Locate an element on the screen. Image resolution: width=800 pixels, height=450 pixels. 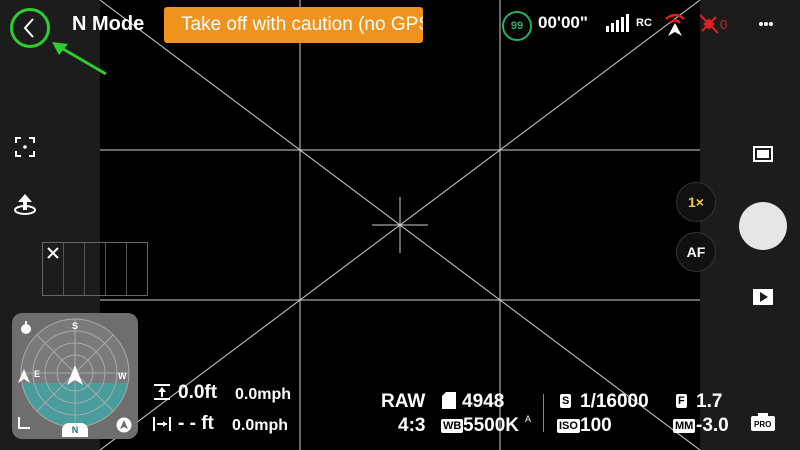
exposure-value: -3.0 is located at coordinates (712, 425).